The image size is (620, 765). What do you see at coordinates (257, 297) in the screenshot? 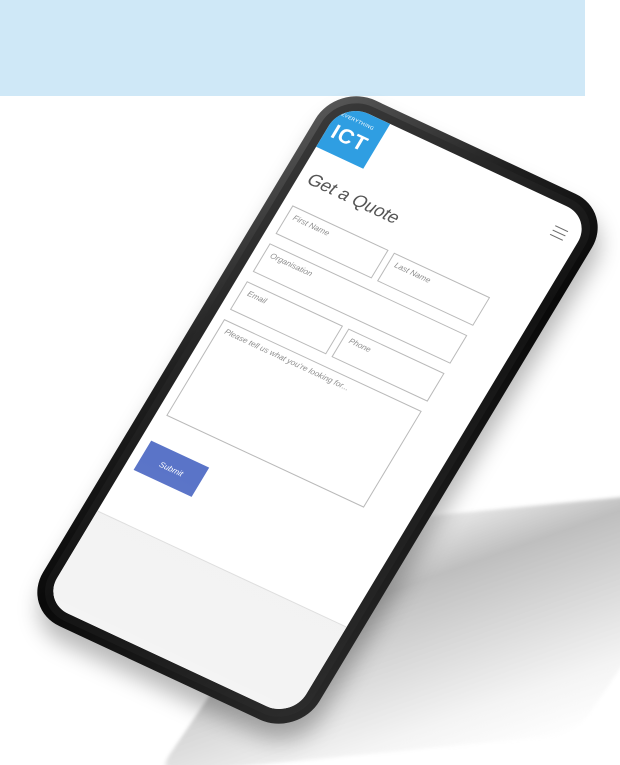
I see `email-placeholder: Email` at bounding box center [257, 297].